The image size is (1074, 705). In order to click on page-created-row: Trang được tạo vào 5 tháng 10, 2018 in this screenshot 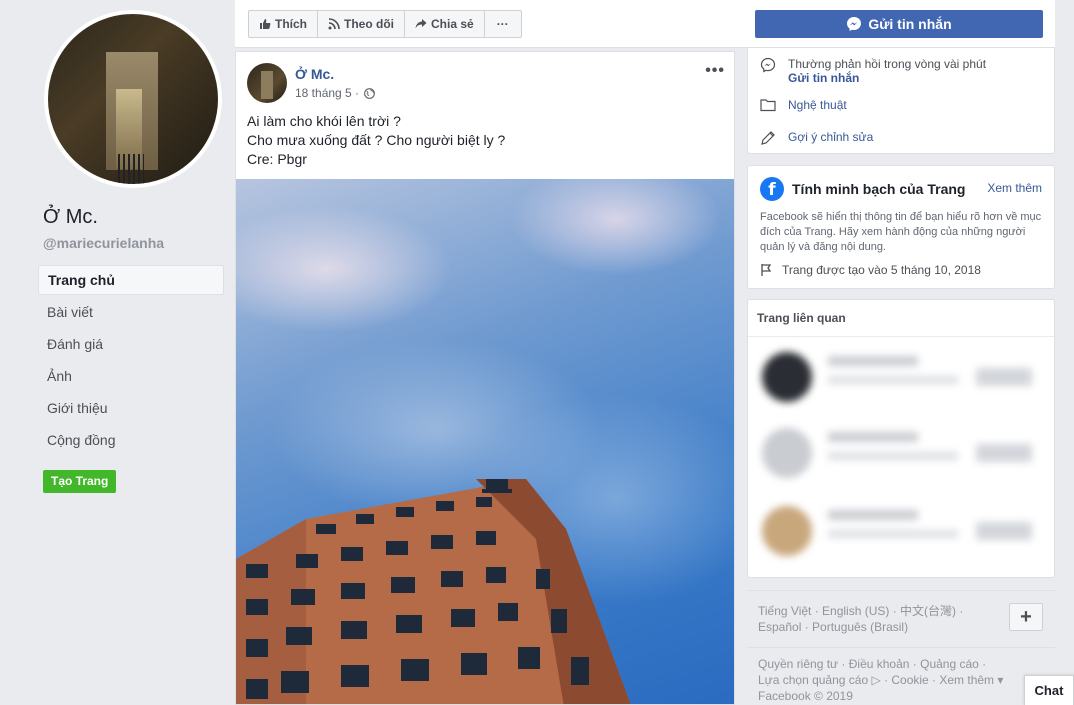, I will do `click(870, 270)`.